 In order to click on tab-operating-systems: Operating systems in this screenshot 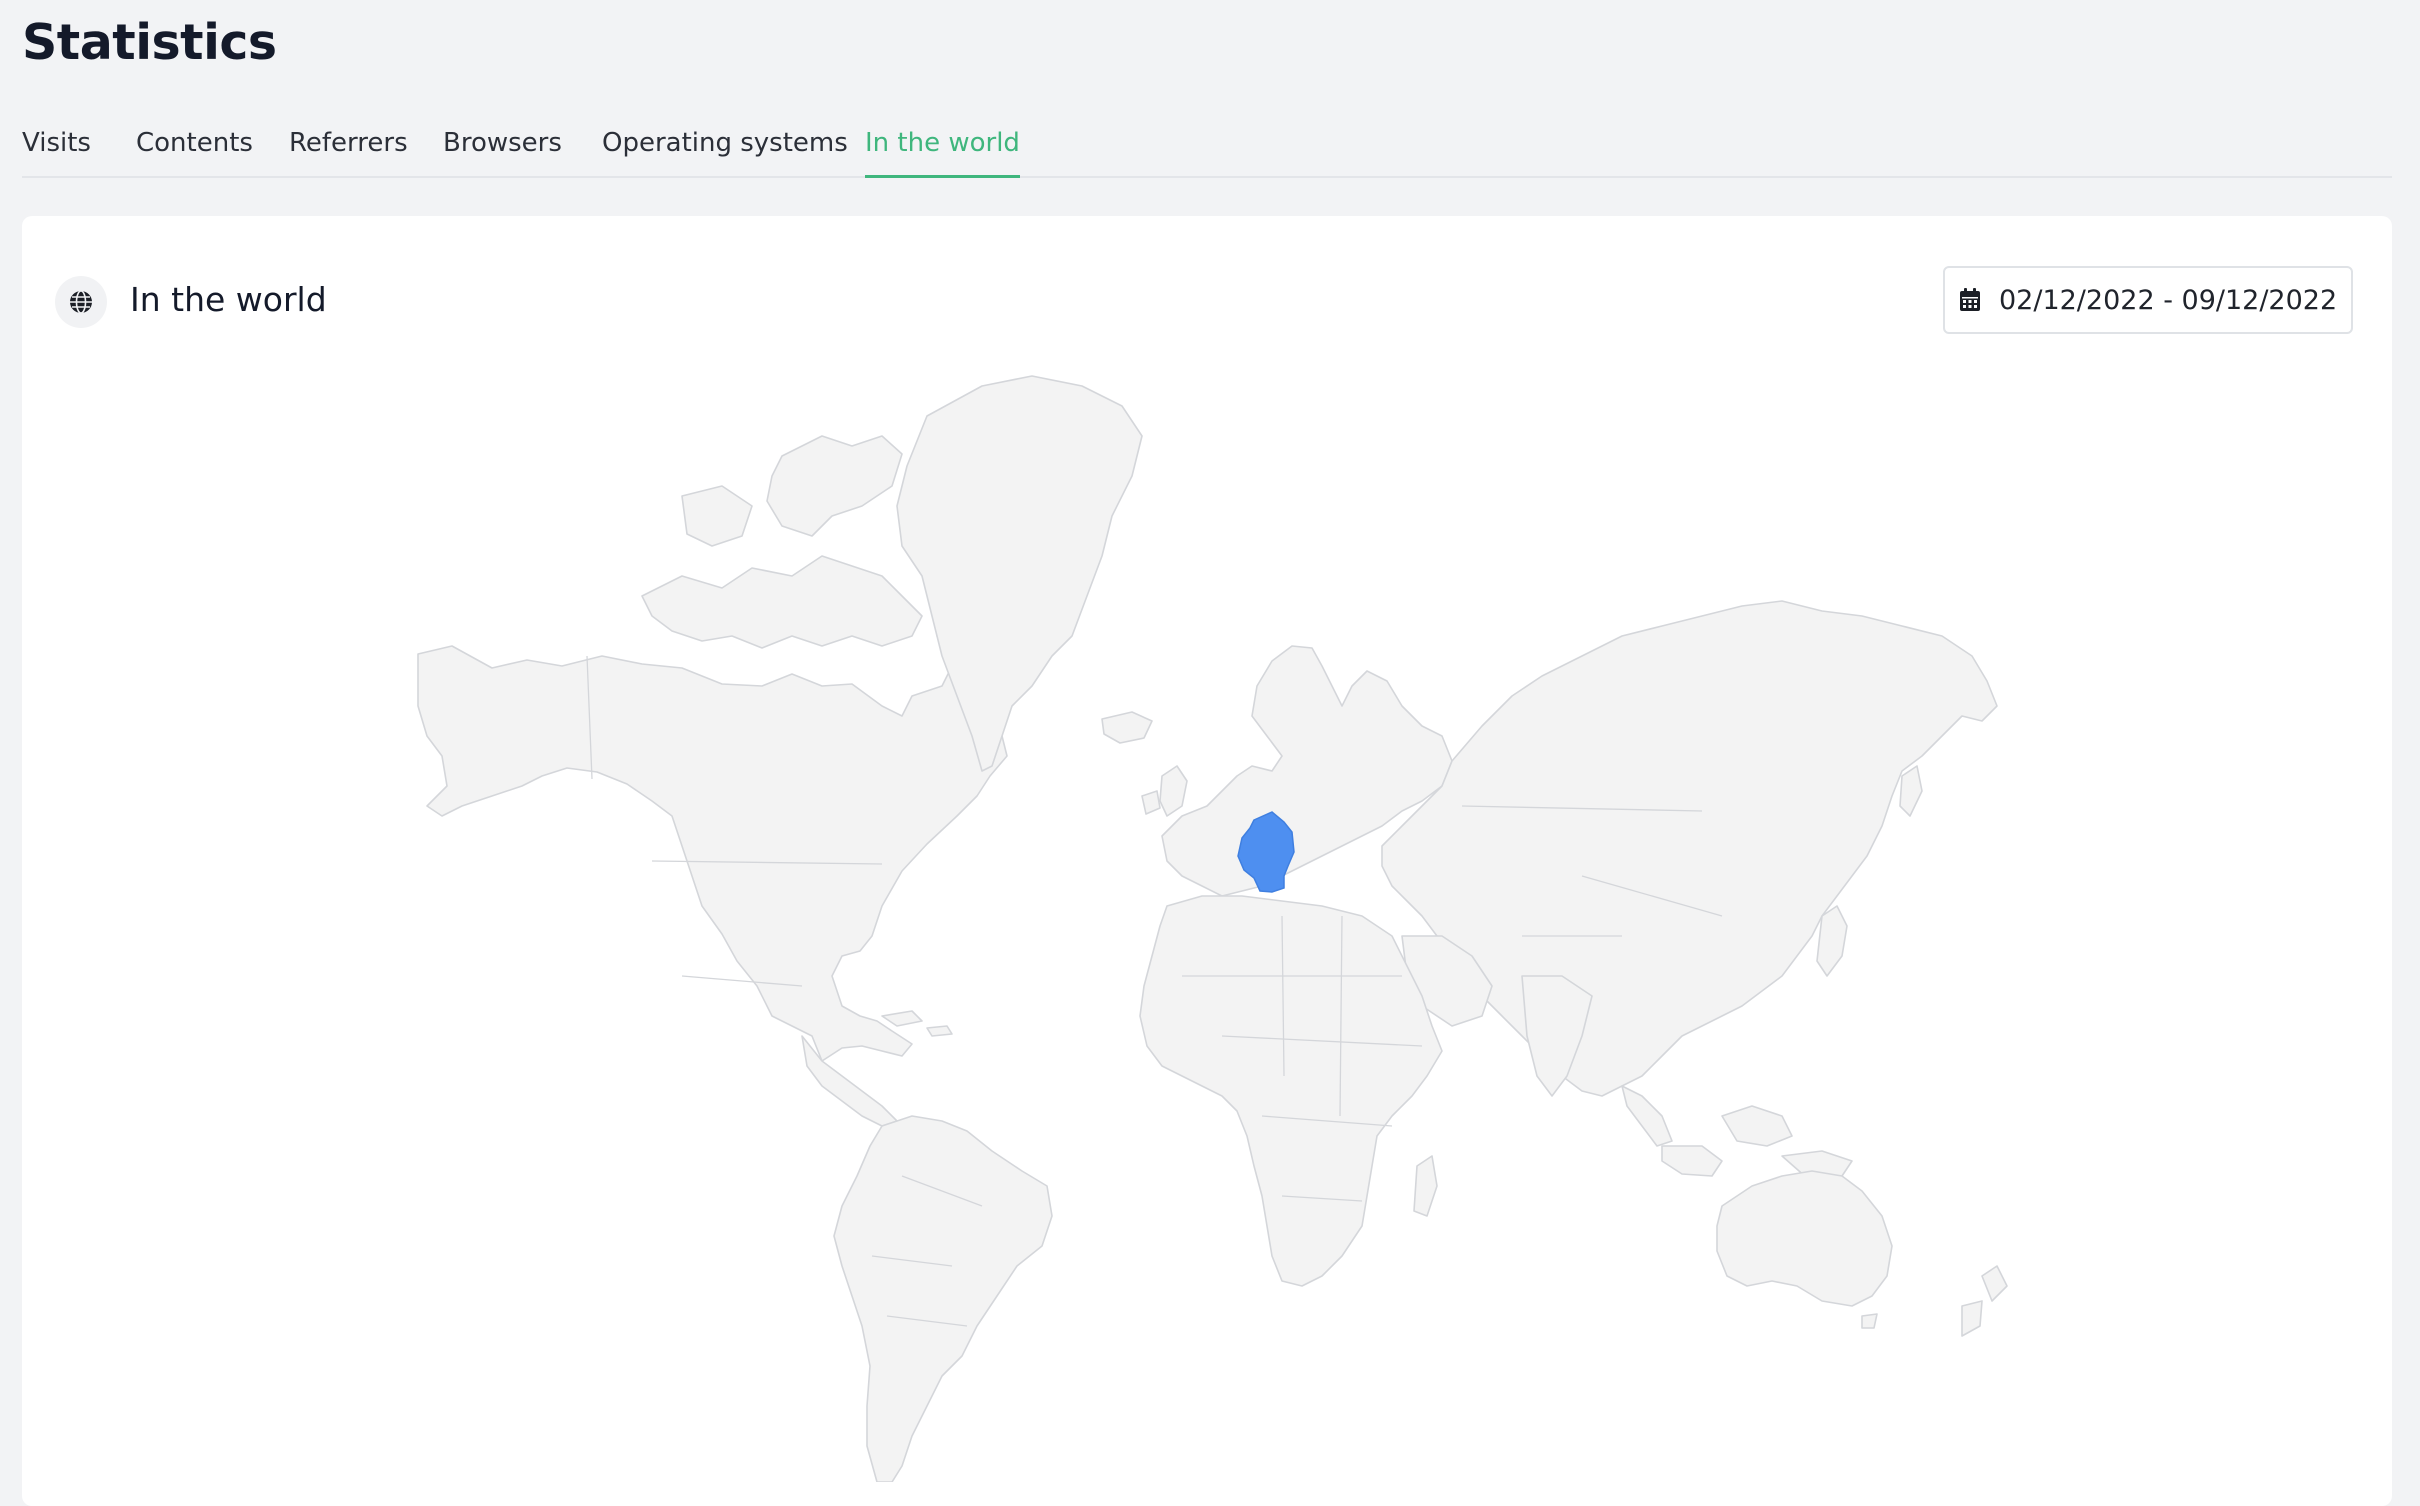, I will do `click(725, 153)`.